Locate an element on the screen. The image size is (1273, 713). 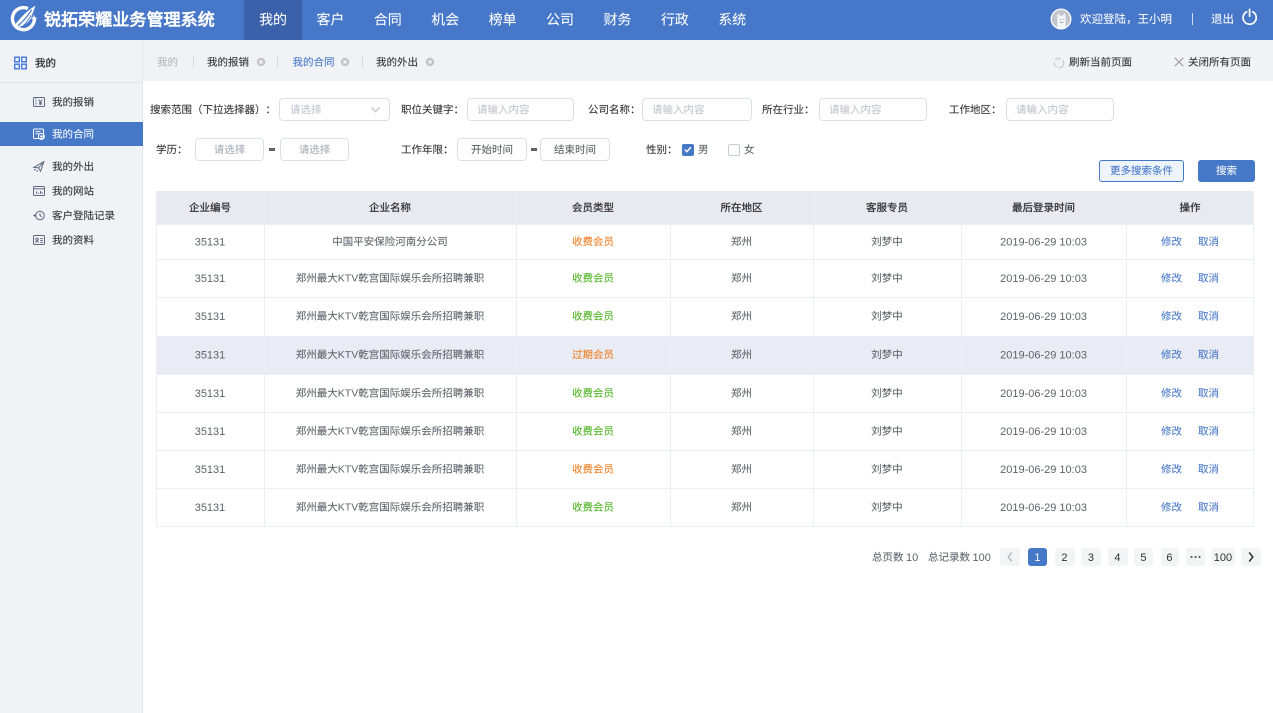
svg-text: 4 is located at coordinates (1117, 558).